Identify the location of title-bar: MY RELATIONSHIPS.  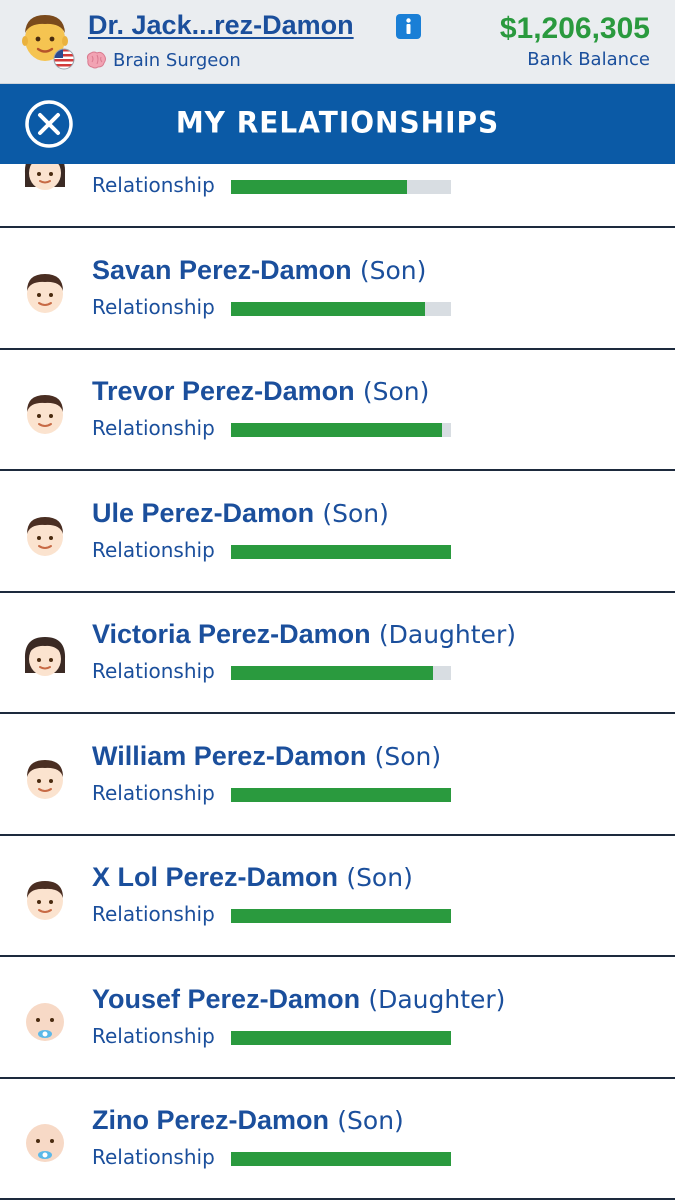
(337, 124).